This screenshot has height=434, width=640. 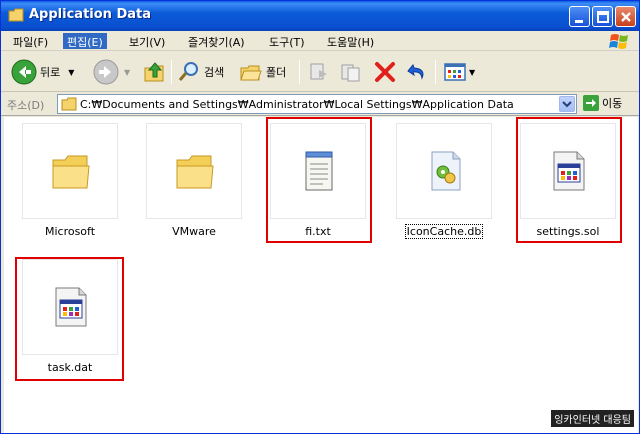 I want to click on go-button: 이동, so click(x=602, y=103).